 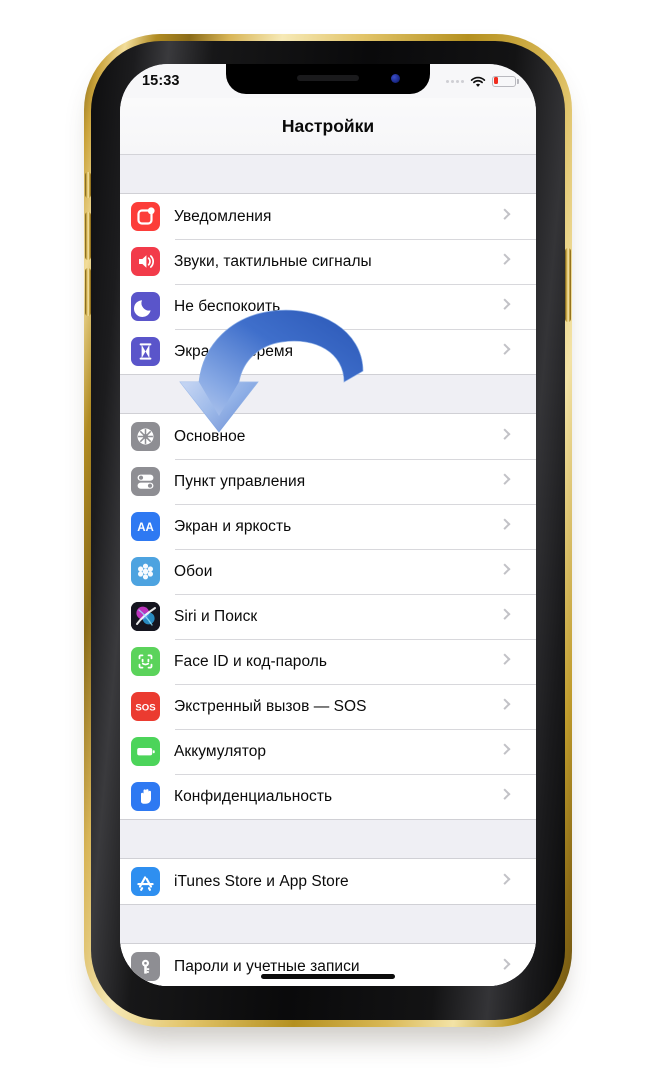 What do you see at coordinates (328, 216) in the screenshot?
I see `settings-row: Уведомления` at bounding box center [328, 216].